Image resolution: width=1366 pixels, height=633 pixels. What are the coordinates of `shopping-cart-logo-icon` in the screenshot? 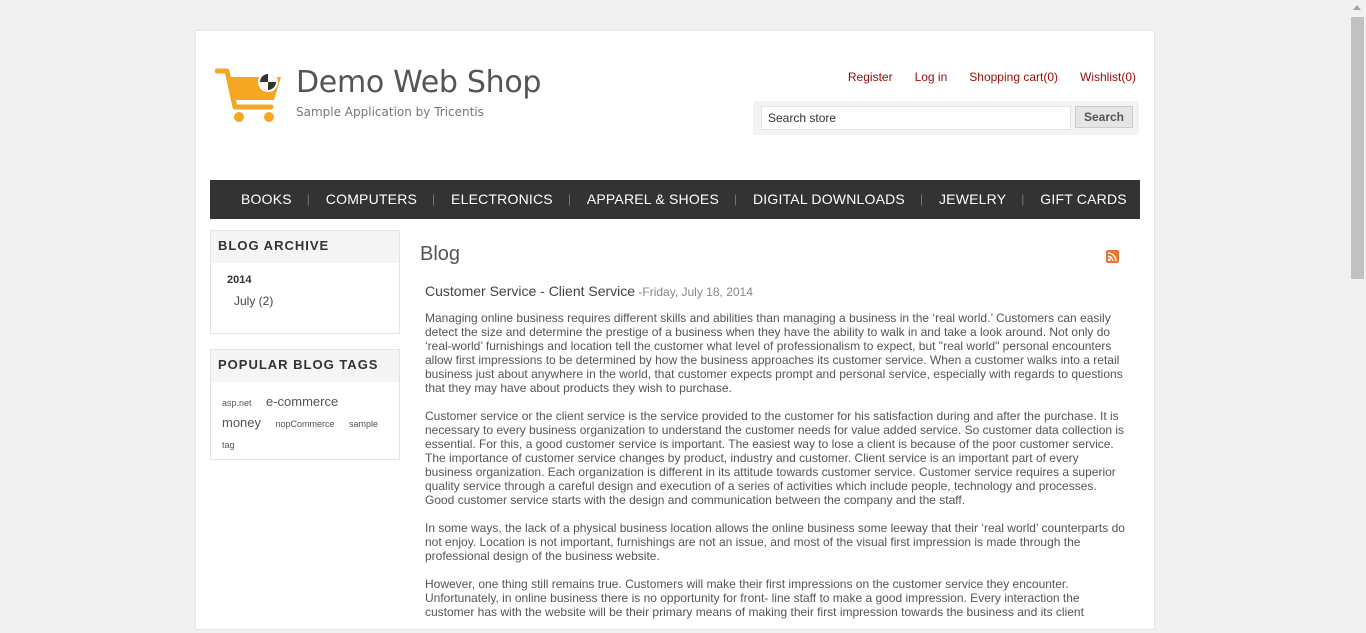 It's located at (249, 95).